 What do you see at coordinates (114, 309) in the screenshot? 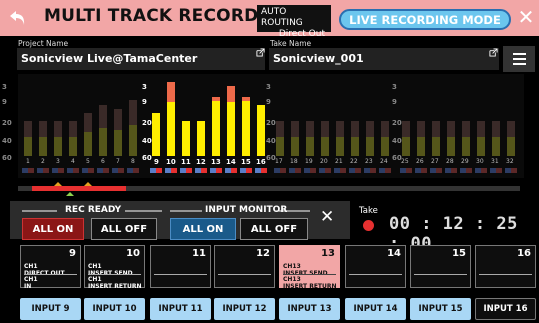
I see `input-button-10: INPUT 10` at bounding box center [114, 309].